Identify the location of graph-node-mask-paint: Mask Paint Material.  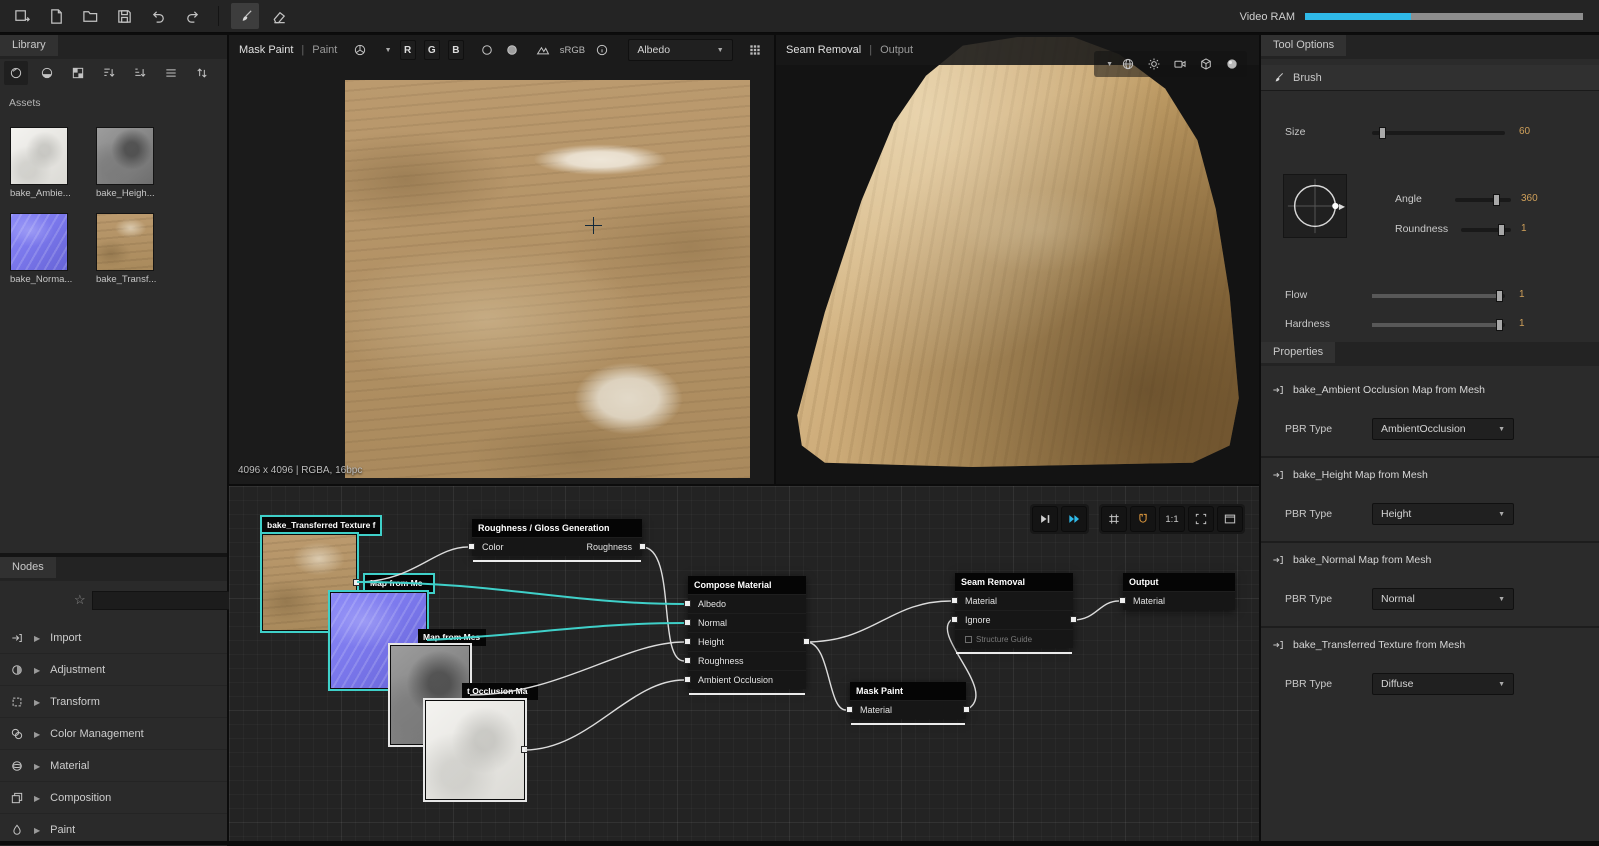
(908, 703).